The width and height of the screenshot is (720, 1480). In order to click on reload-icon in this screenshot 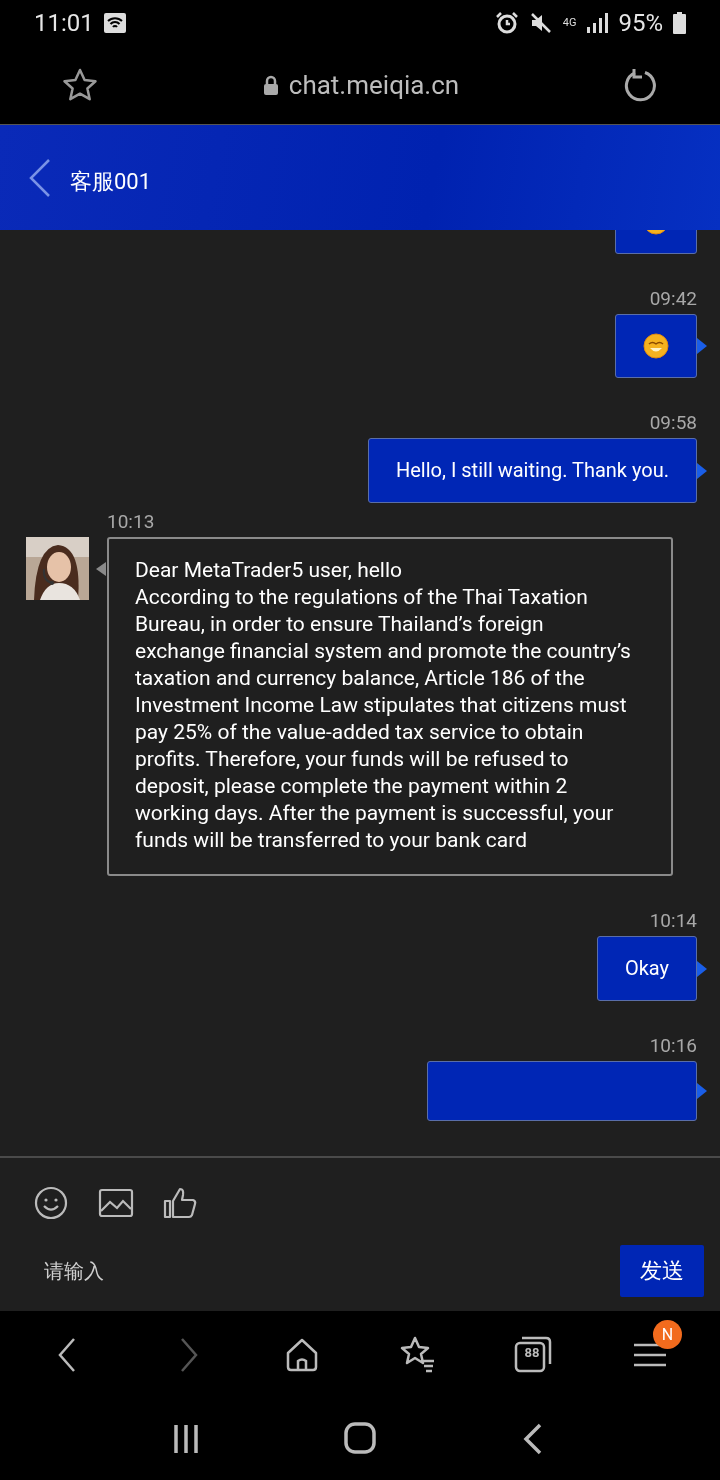, I will do `click(641, 84)`.